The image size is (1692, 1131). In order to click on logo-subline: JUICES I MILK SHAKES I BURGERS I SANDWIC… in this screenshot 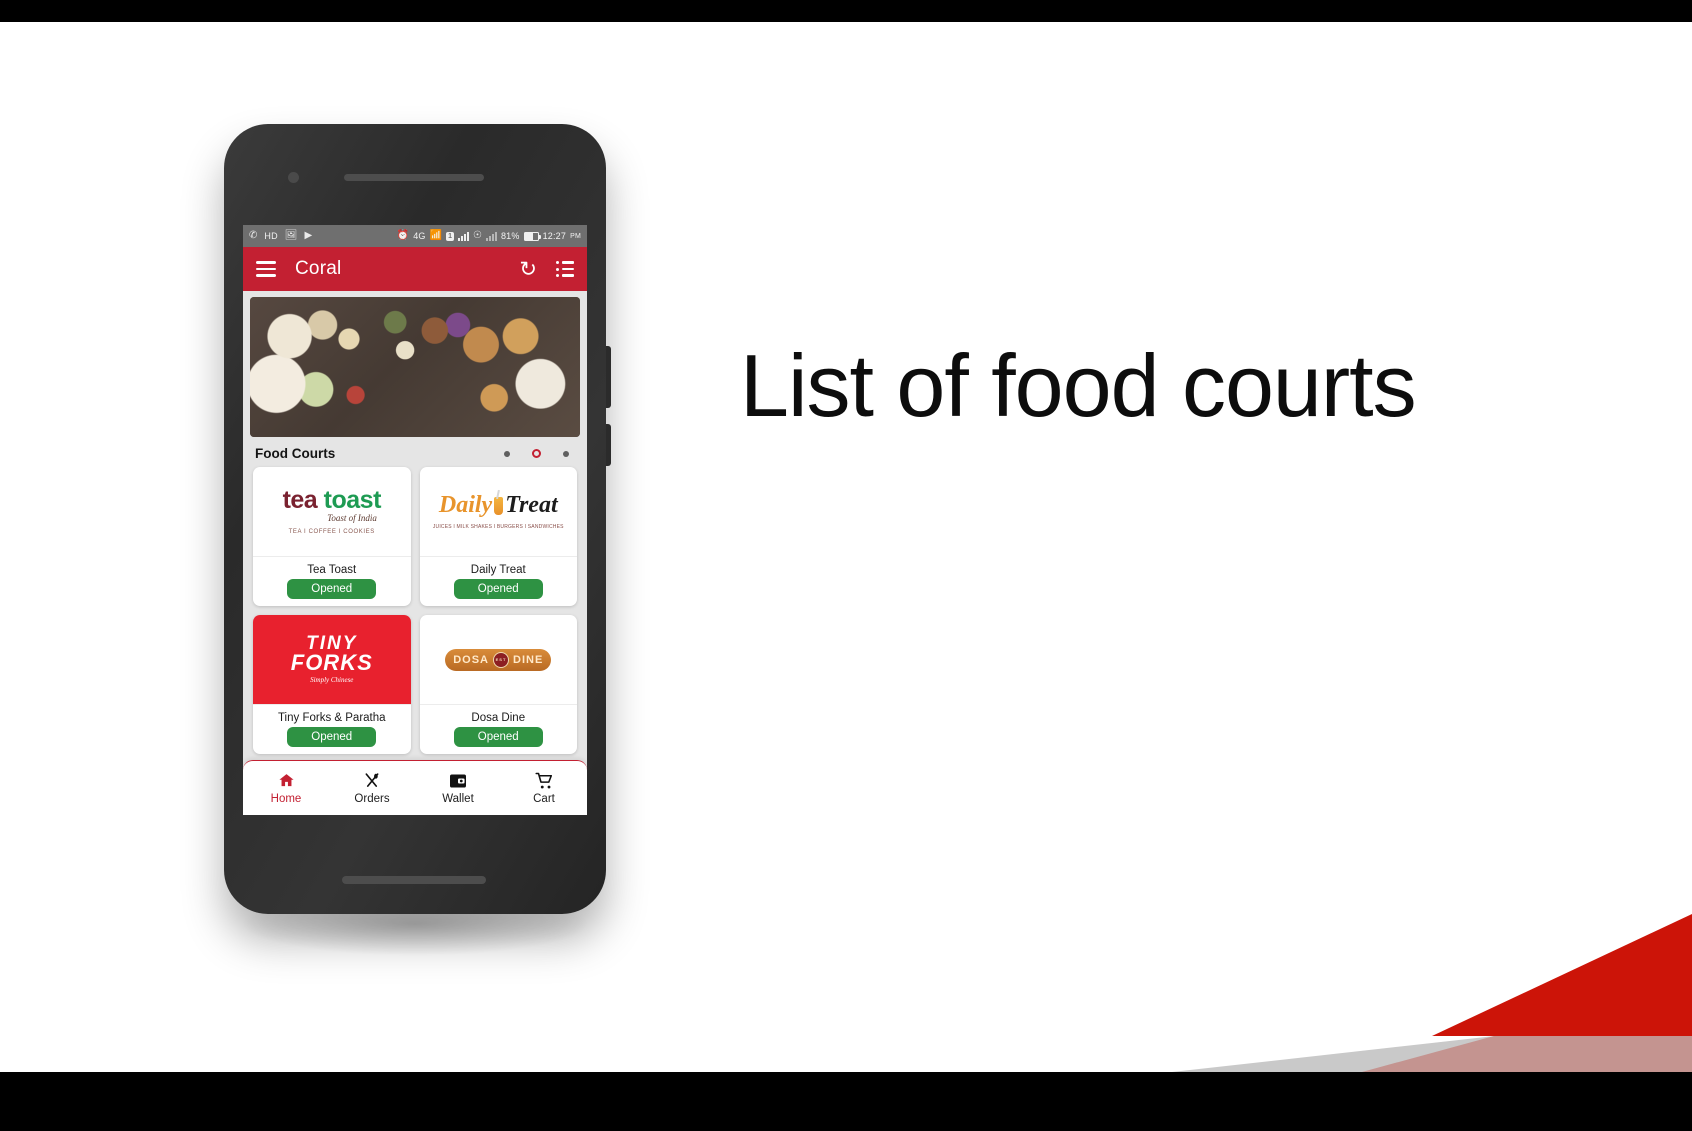, I will do `click(498, 527)`.